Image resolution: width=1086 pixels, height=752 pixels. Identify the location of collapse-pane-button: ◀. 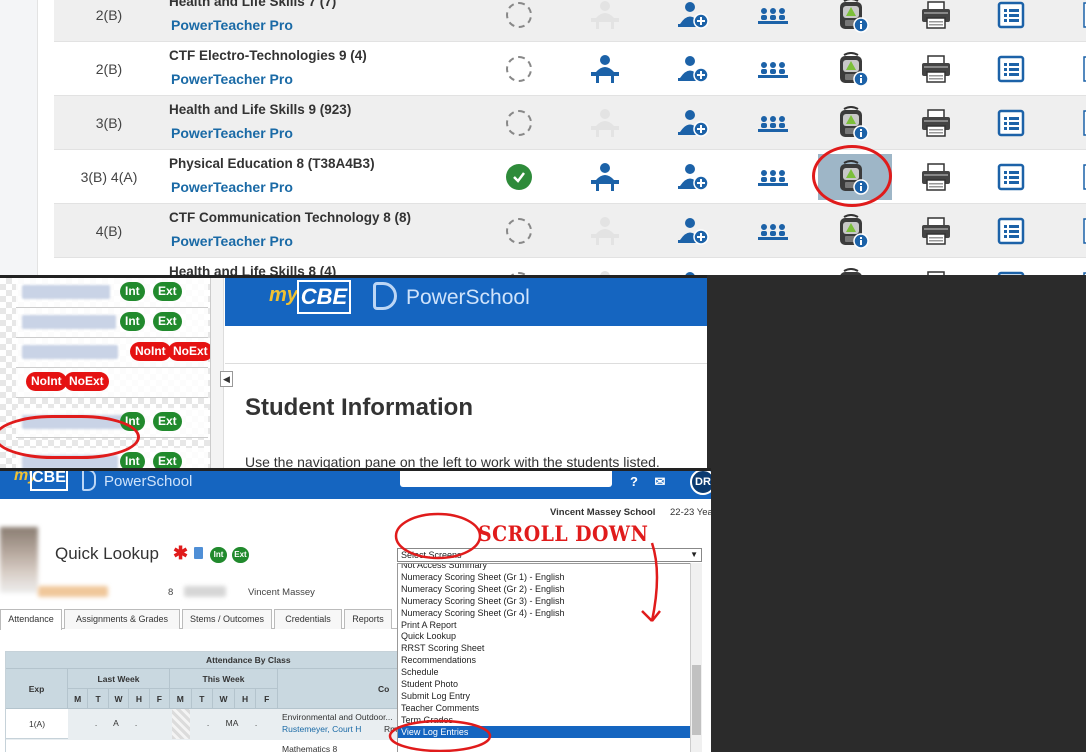
(226, 379).